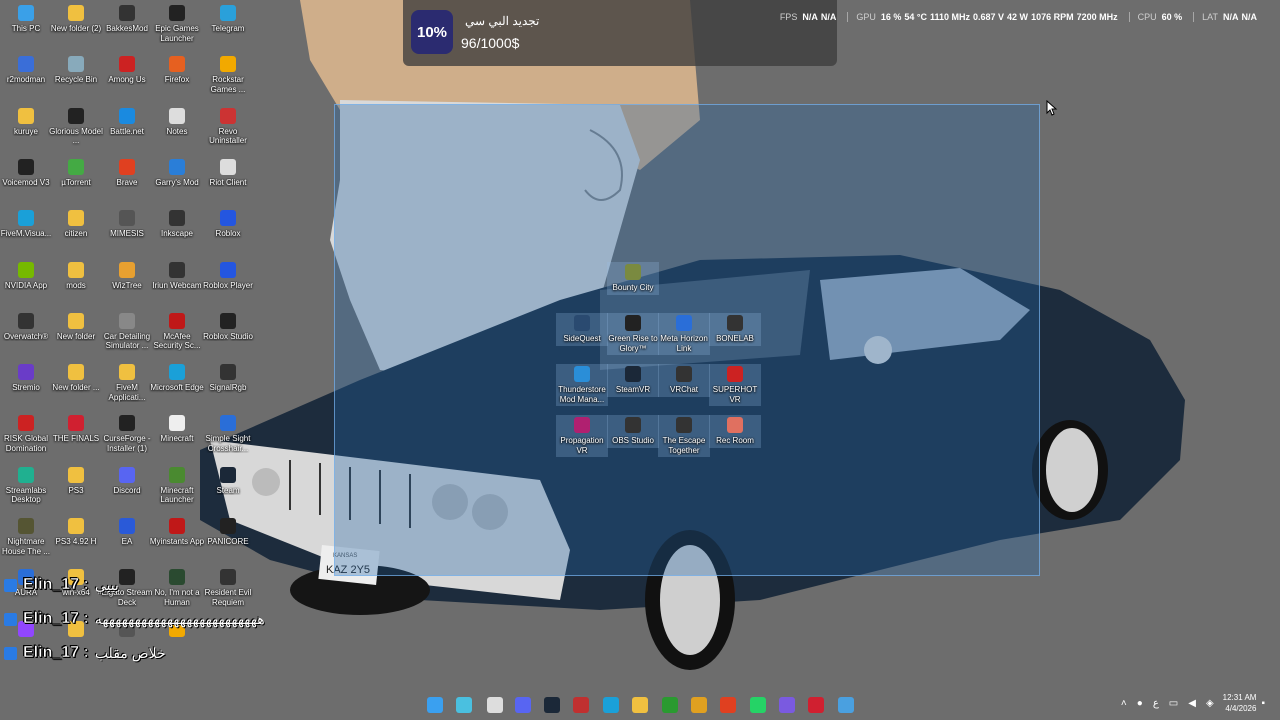 The width and height of the screenshot is (1280, 720). What do you see at coordinates (1156, 703) in the screenshot?
I see `ime-indicator: ع` at bounding box center [1156, 703].